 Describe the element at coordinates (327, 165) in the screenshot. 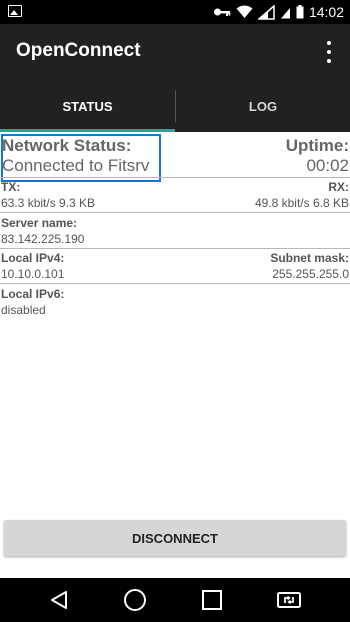

I see `uptime-value: 00:02` at that location.